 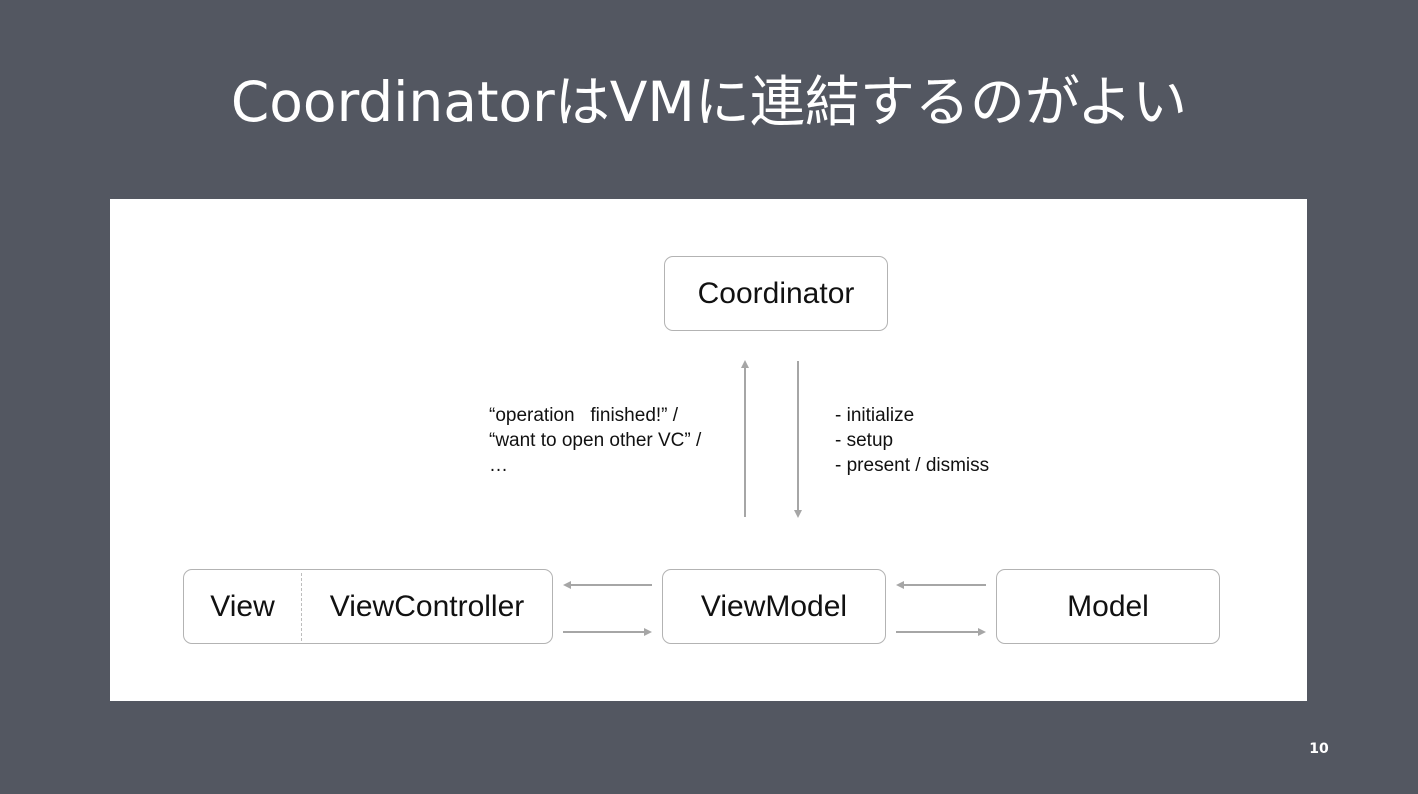 I want to click on page-number: 10, so click(x=1319, y=749).